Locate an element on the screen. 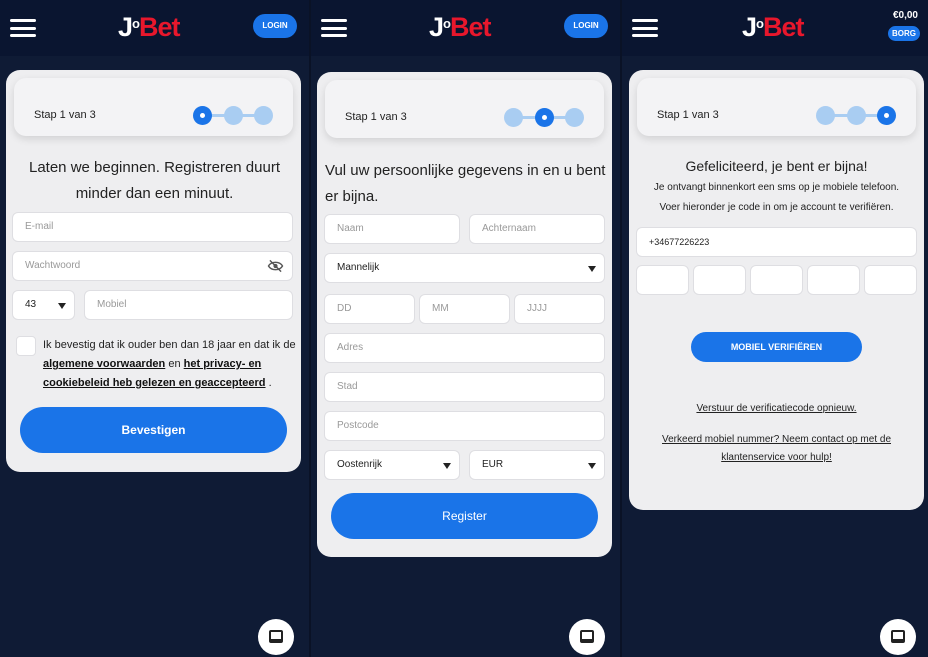 The image size is (928, 657). gender-select: Mannelijk is located at coordinates (464, 268).